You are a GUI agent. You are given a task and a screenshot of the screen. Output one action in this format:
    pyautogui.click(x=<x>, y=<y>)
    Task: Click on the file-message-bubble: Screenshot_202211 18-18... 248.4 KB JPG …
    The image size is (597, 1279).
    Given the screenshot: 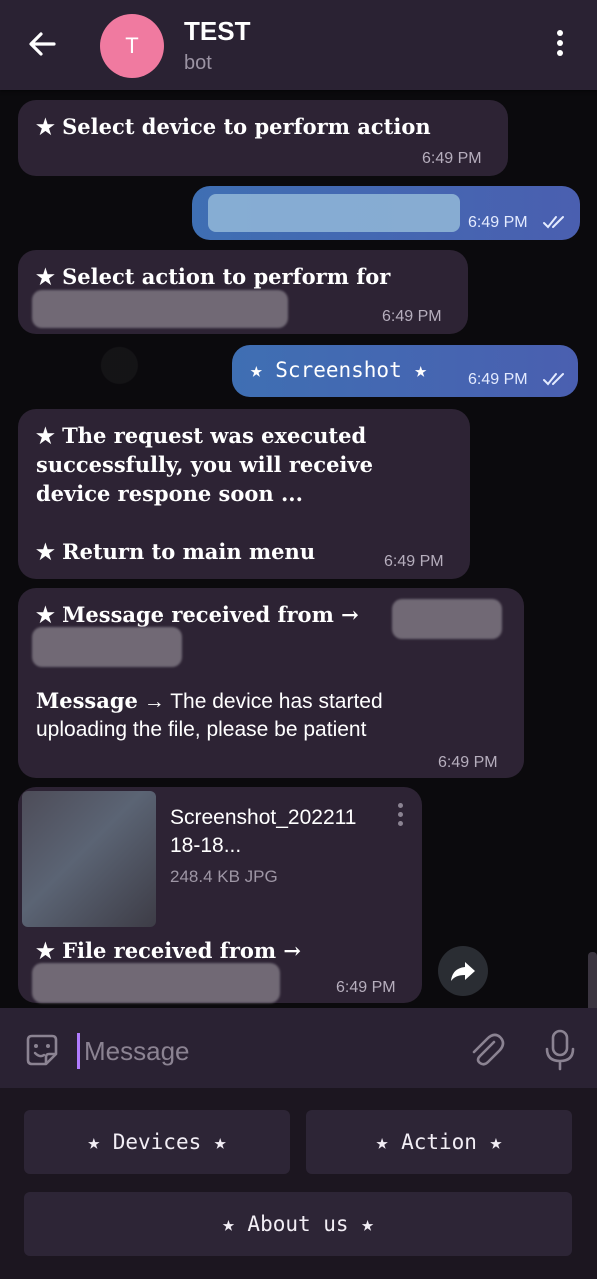 What is the action you would take?
    pyautogui.click(x=220, y=895)
    